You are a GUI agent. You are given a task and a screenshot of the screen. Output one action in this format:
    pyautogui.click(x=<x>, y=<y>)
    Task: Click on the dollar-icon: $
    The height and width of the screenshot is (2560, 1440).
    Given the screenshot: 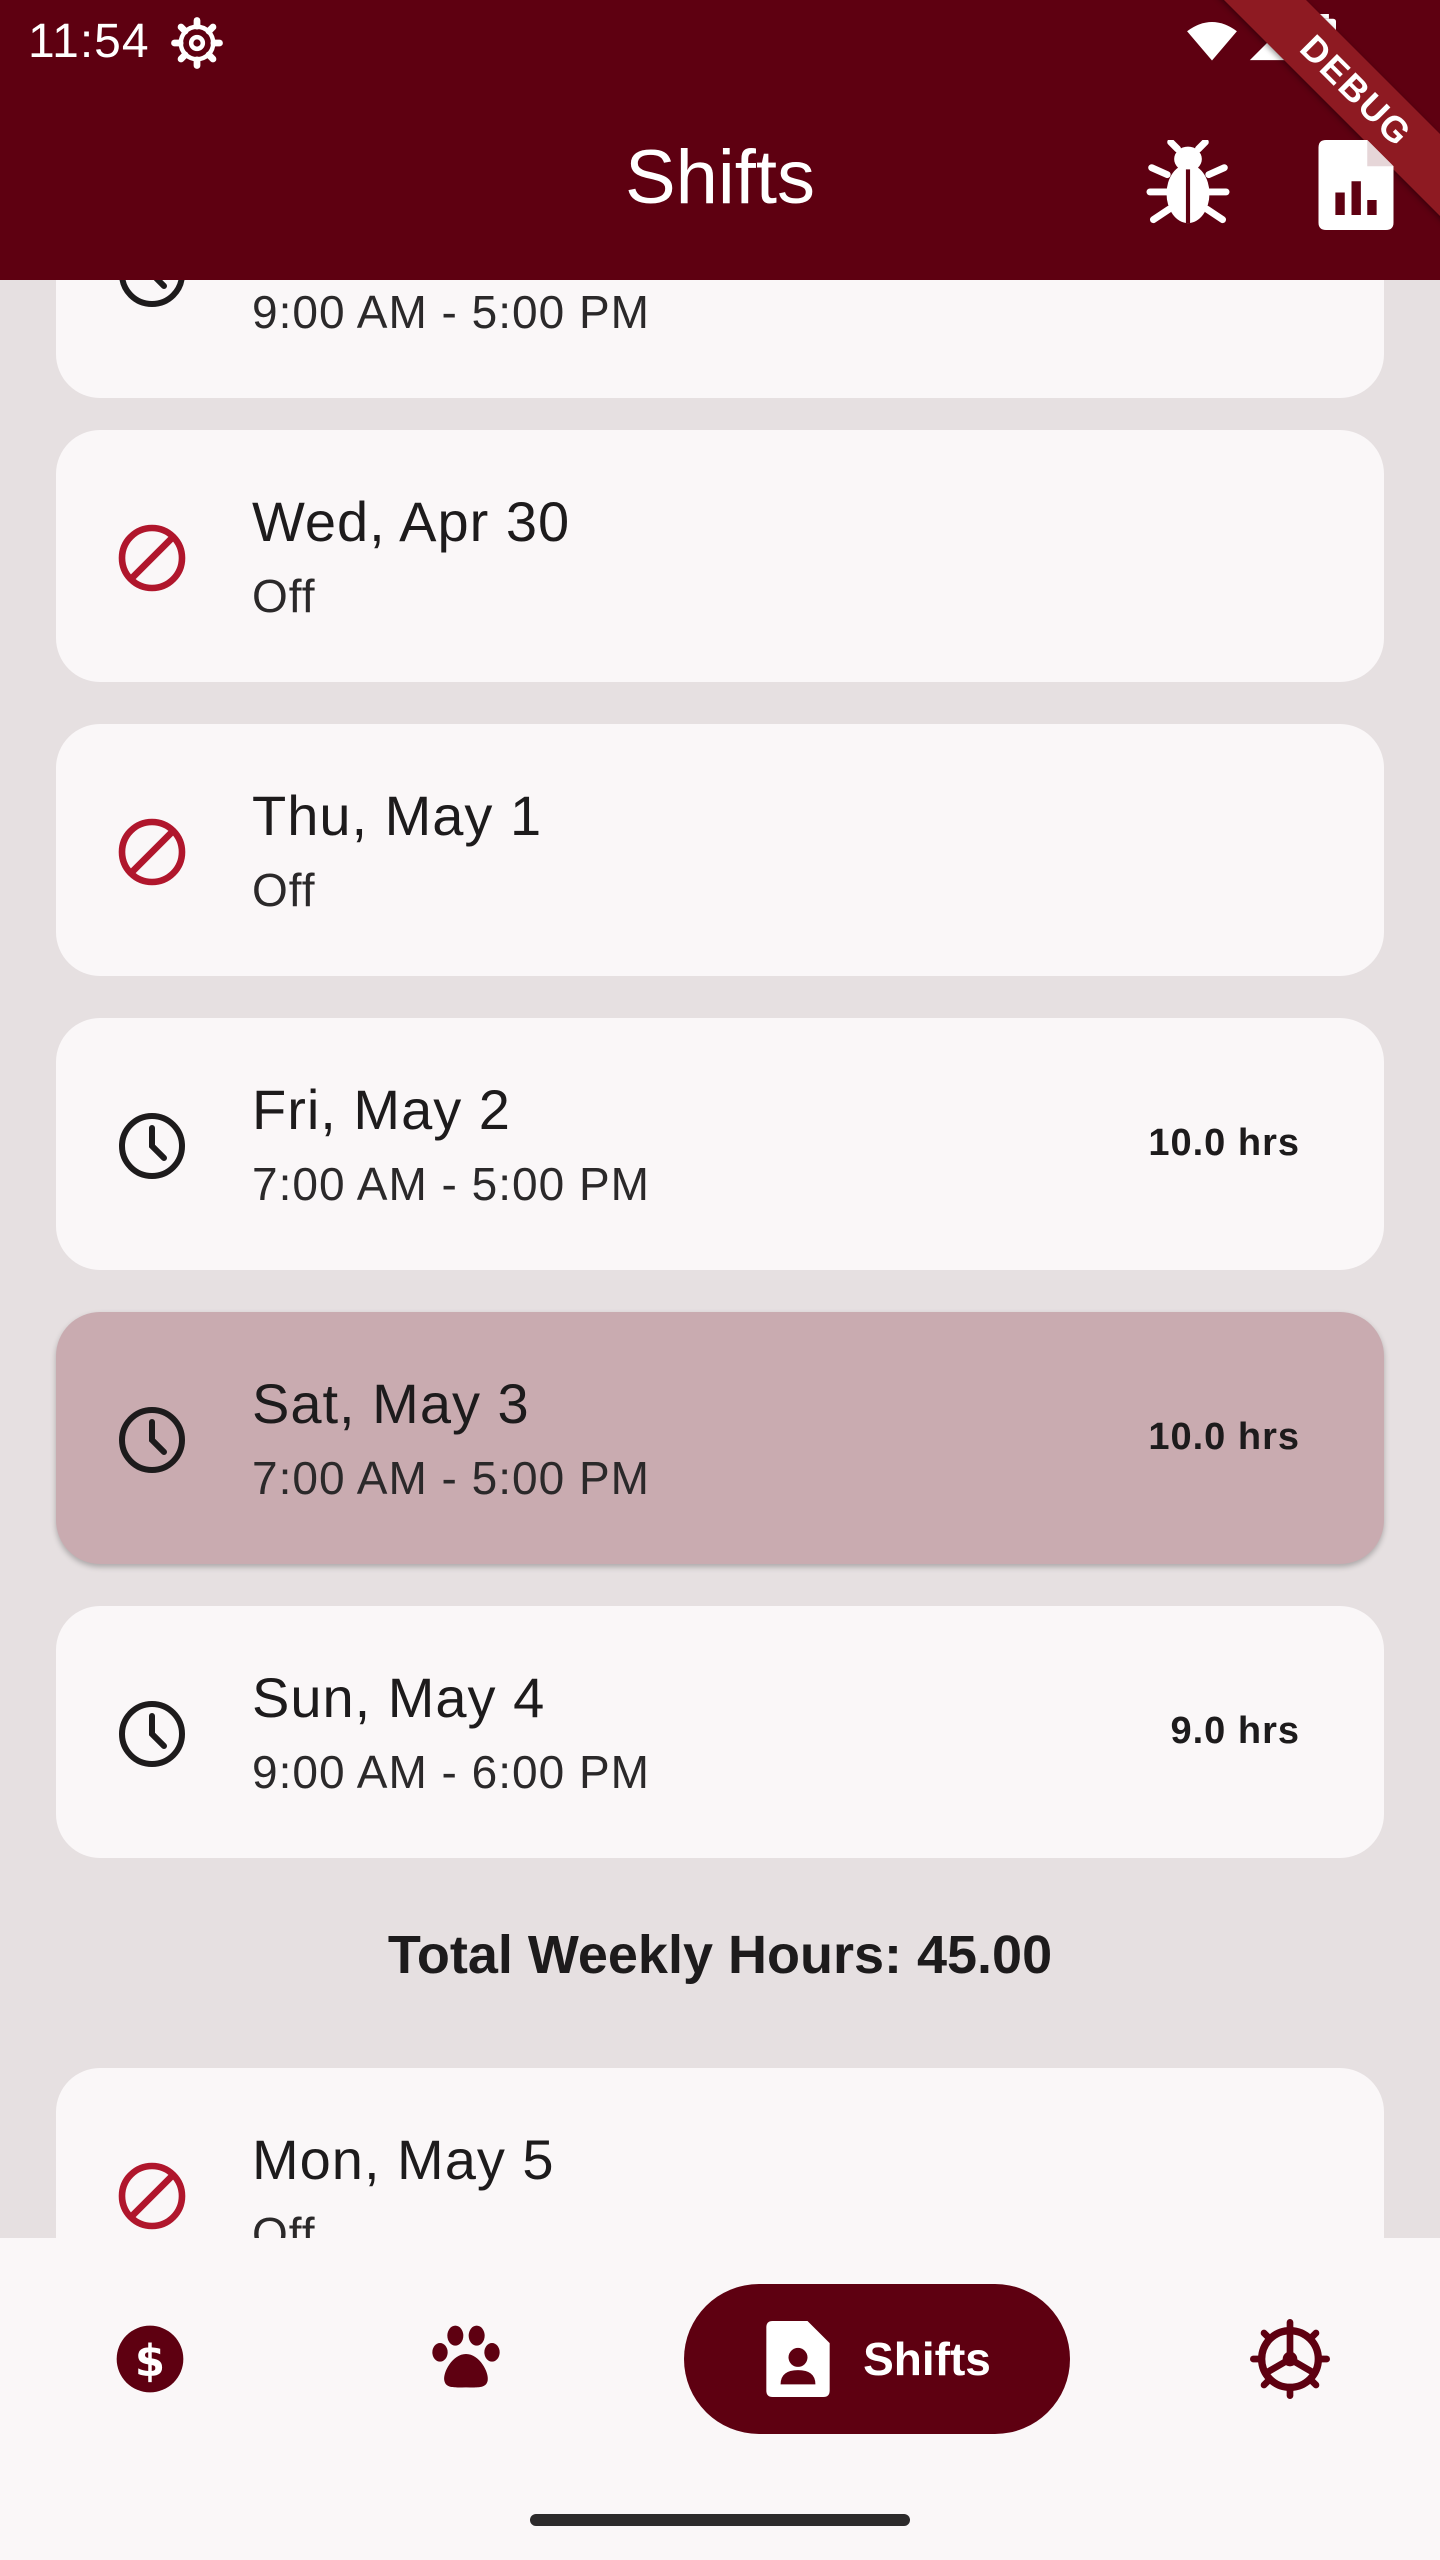 What is the action you would take?
    pyautogui.click(x=150, y=2359)
    